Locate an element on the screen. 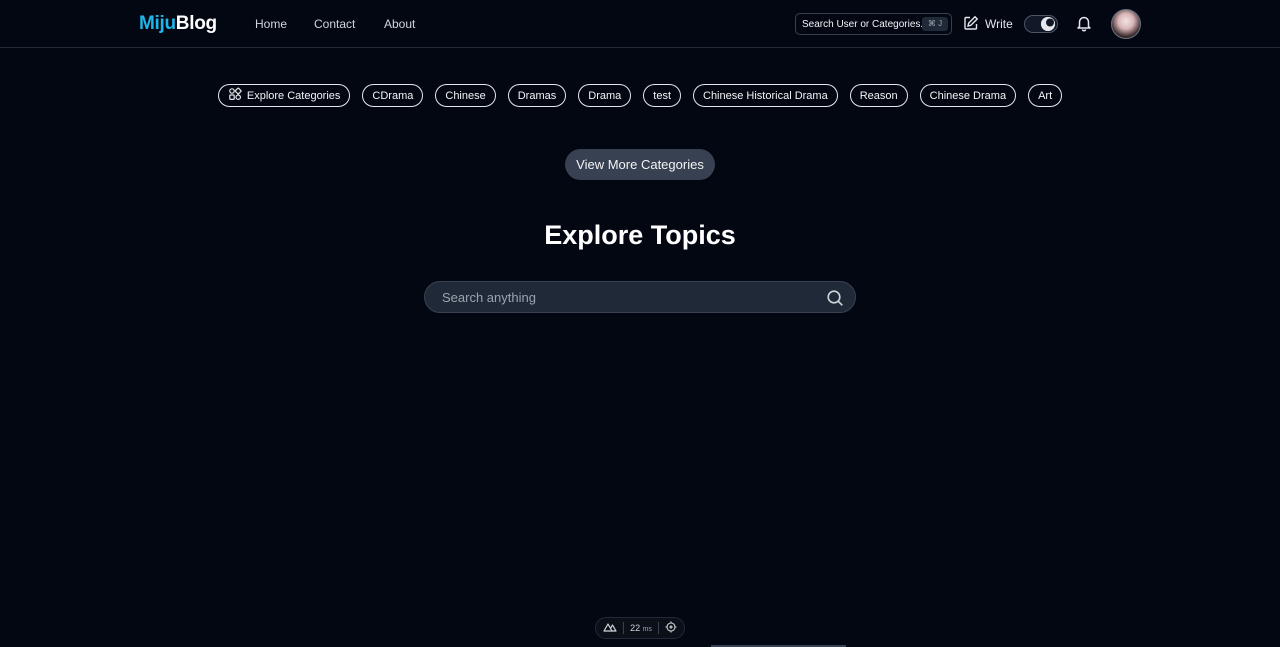  logo-text-blog: Blog is located at coordinates (196, 23).